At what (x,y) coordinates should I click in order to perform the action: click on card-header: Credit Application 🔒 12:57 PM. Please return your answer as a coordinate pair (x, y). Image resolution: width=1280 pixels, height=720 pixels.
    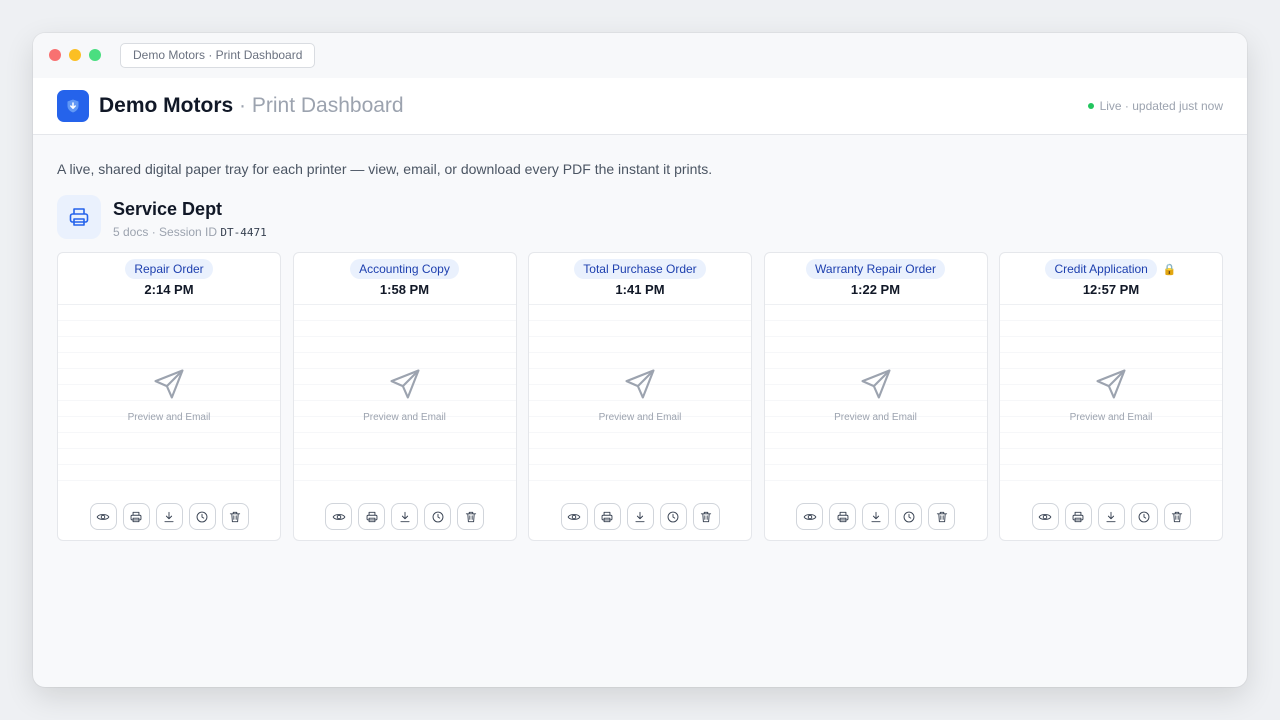
    Looking at the image, I should click on (1111, 279).